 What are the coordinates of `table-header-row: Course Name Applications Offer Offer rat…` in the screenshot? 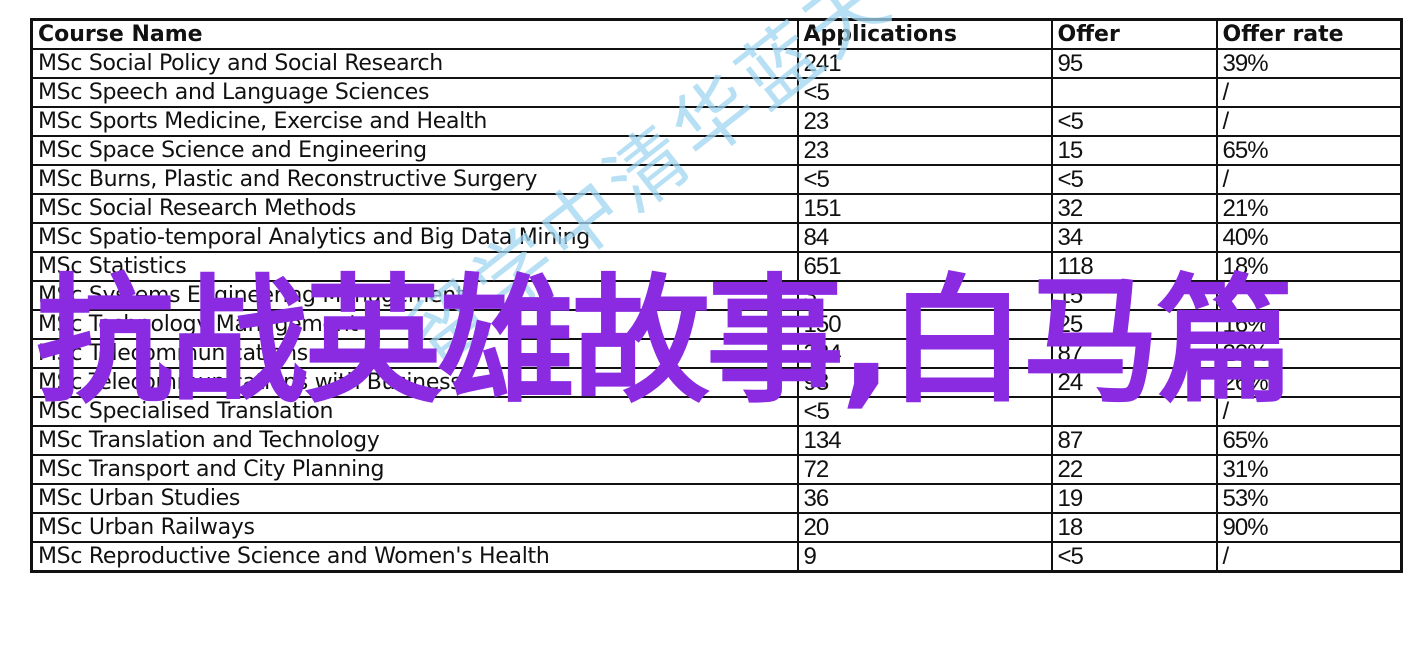 It's located at (716, 34).